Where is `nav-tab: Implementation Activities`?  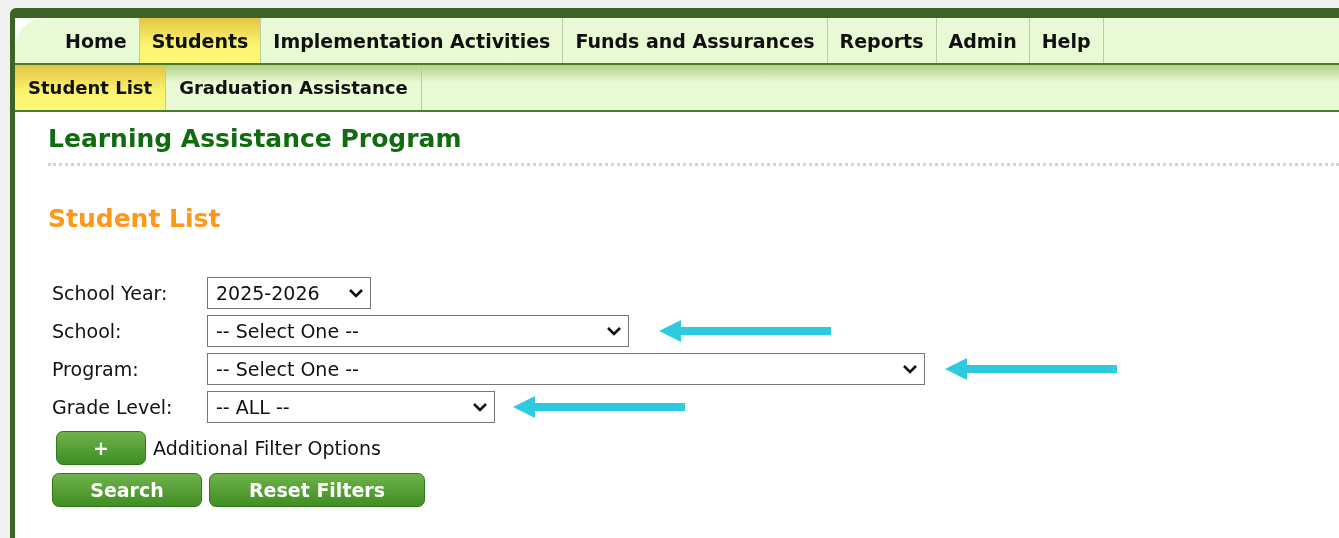 nav-tab: Implementation Activities is located at coordinates (412, 40).